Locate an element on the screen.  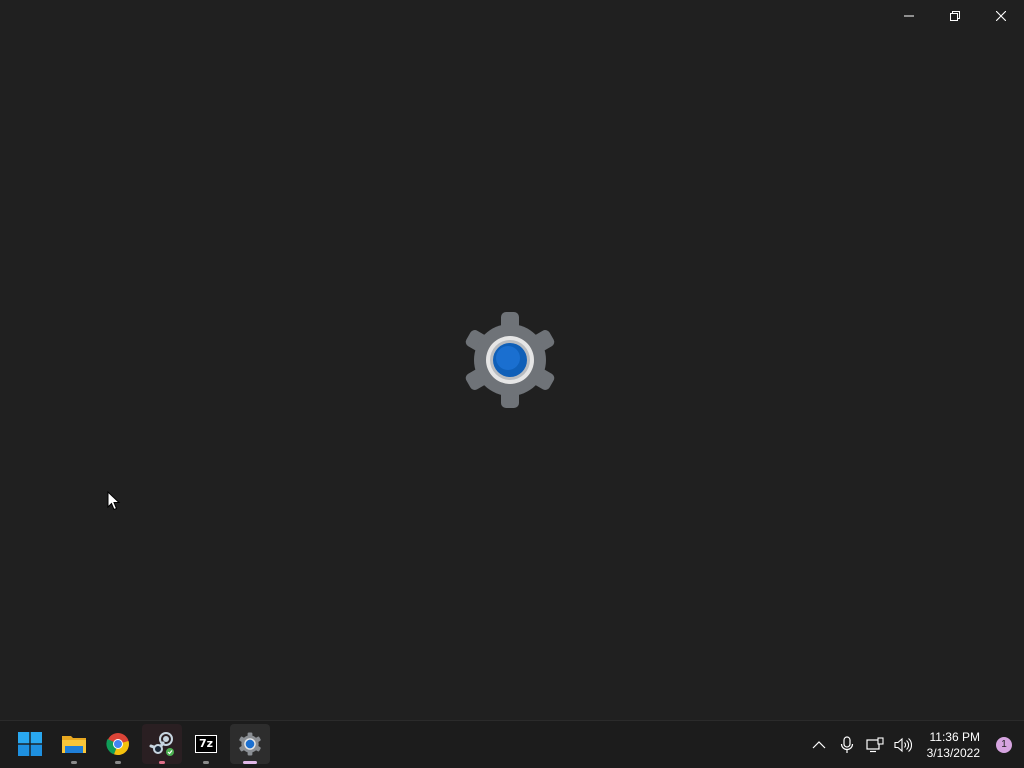
restore-button is located at coordinates (955, 16).